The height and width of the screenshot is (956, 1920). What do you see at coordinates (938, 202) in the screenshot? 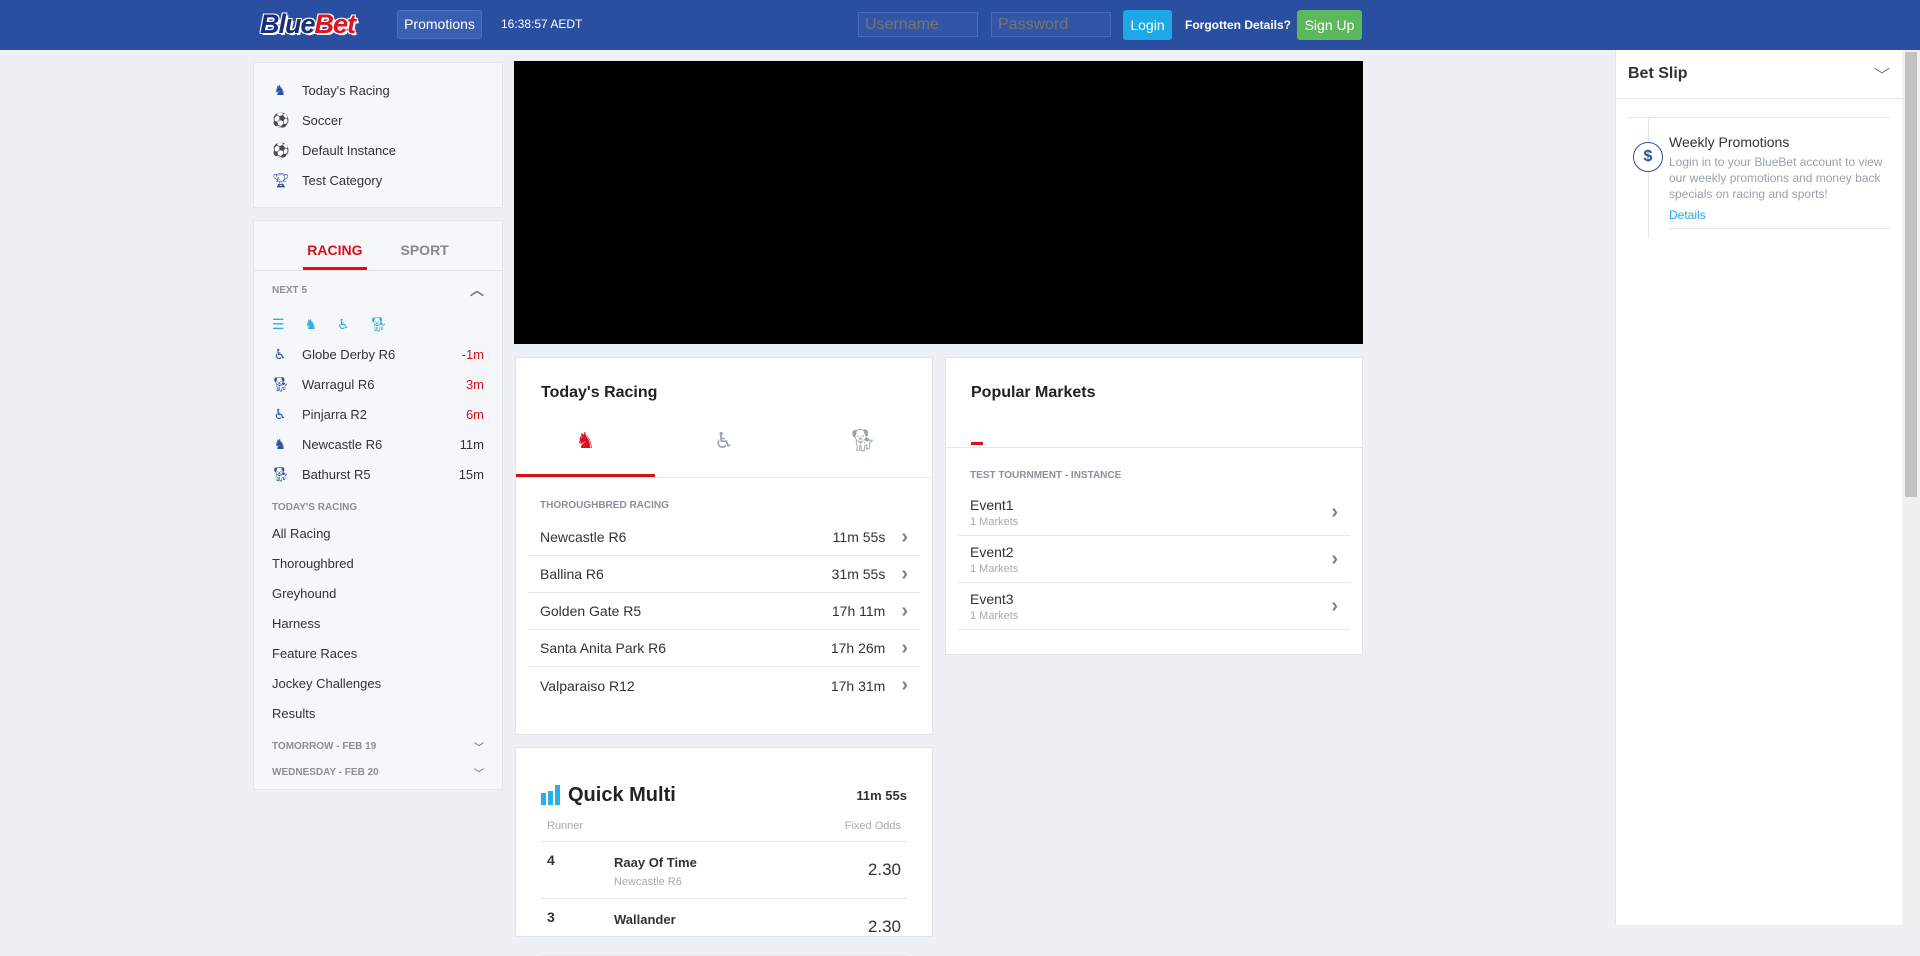
I see `video-player` at bounding box center [938, 202].